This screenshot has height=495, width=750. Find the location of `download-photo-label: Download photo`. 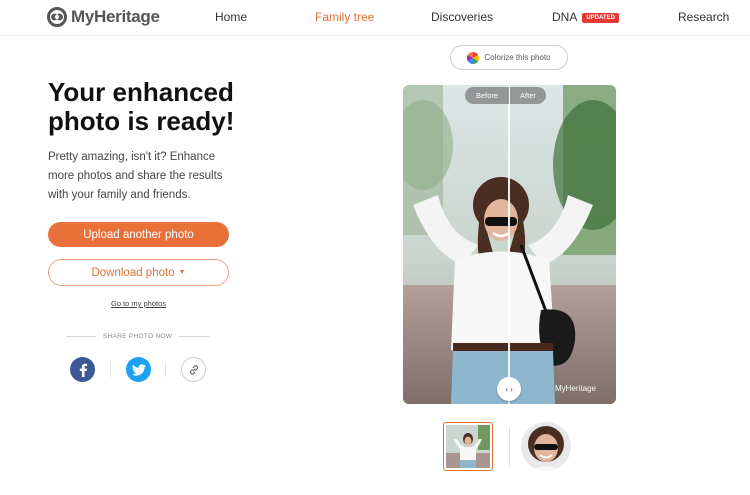

download-photo-label: Download photo is located at coordinates (133, 272).